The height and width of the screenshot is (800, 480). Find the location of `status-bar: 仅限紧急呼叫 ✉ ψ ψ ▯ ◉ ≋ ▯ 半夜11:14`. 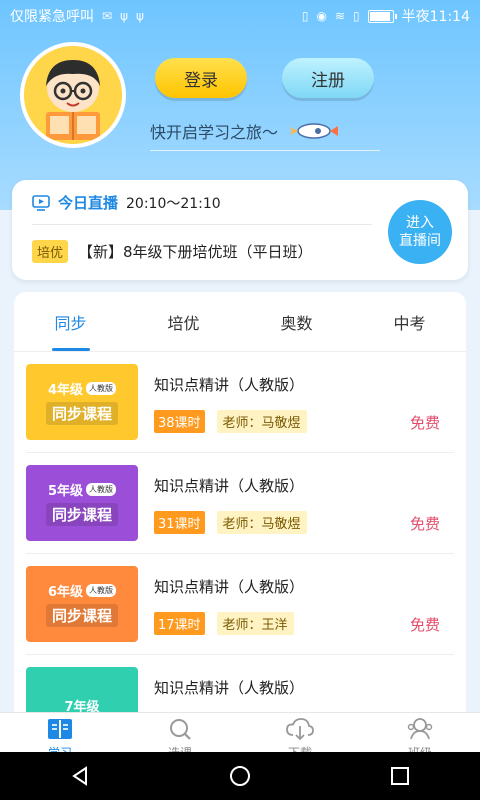

status-bar: 仅限紧急呼叫 ✉ ψ ψ ▯ ◉ ≋ ▯ 半夜11:14 is located at coordinates (240, 16).